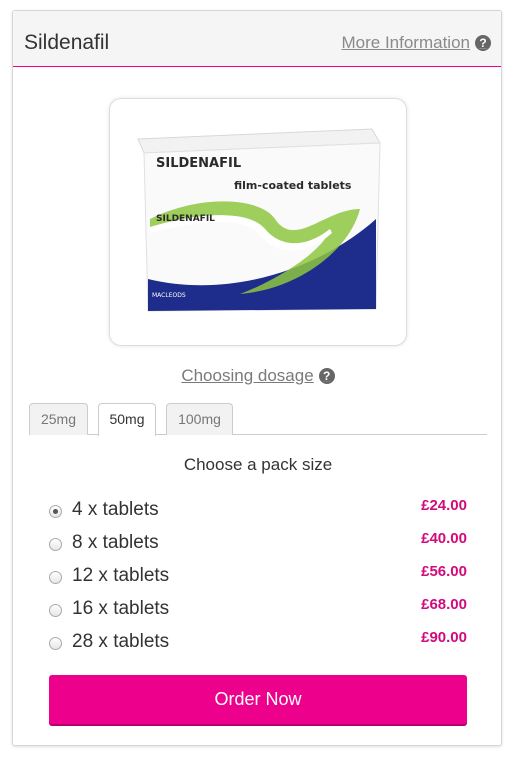  Describe the element at coordinates (67, 42) in the screenshot. I see `product-title: Sildenafil` at that location.